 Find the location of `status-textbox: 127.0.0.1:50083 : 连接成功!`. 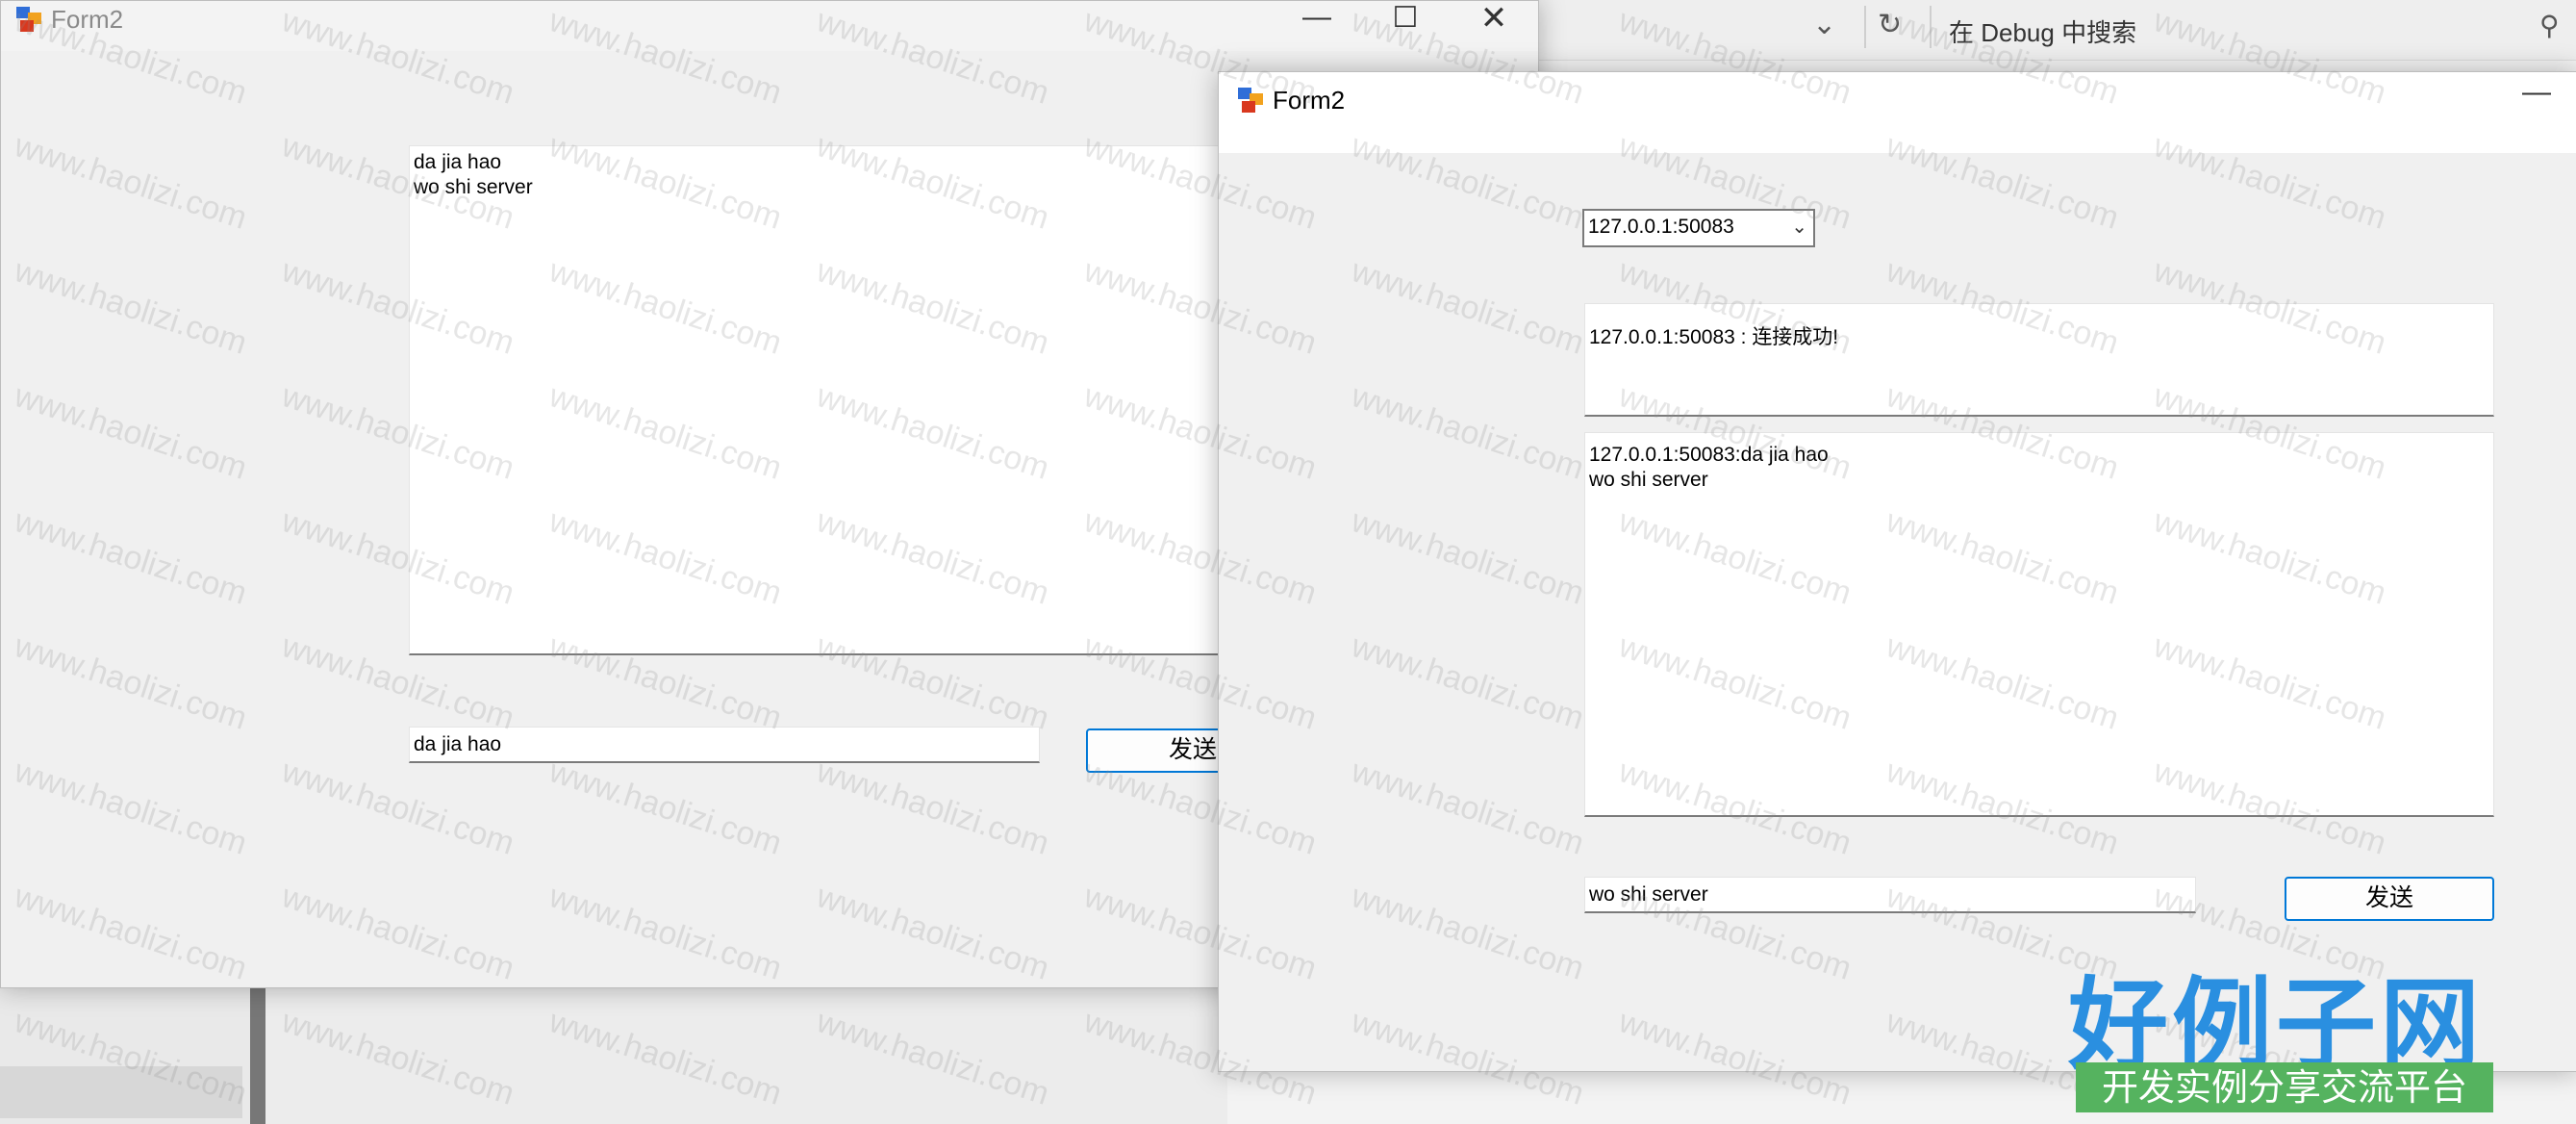

status-textbox: 127.0.0.1:50083 : 连接成功! is located at coordinates (2039, 360).